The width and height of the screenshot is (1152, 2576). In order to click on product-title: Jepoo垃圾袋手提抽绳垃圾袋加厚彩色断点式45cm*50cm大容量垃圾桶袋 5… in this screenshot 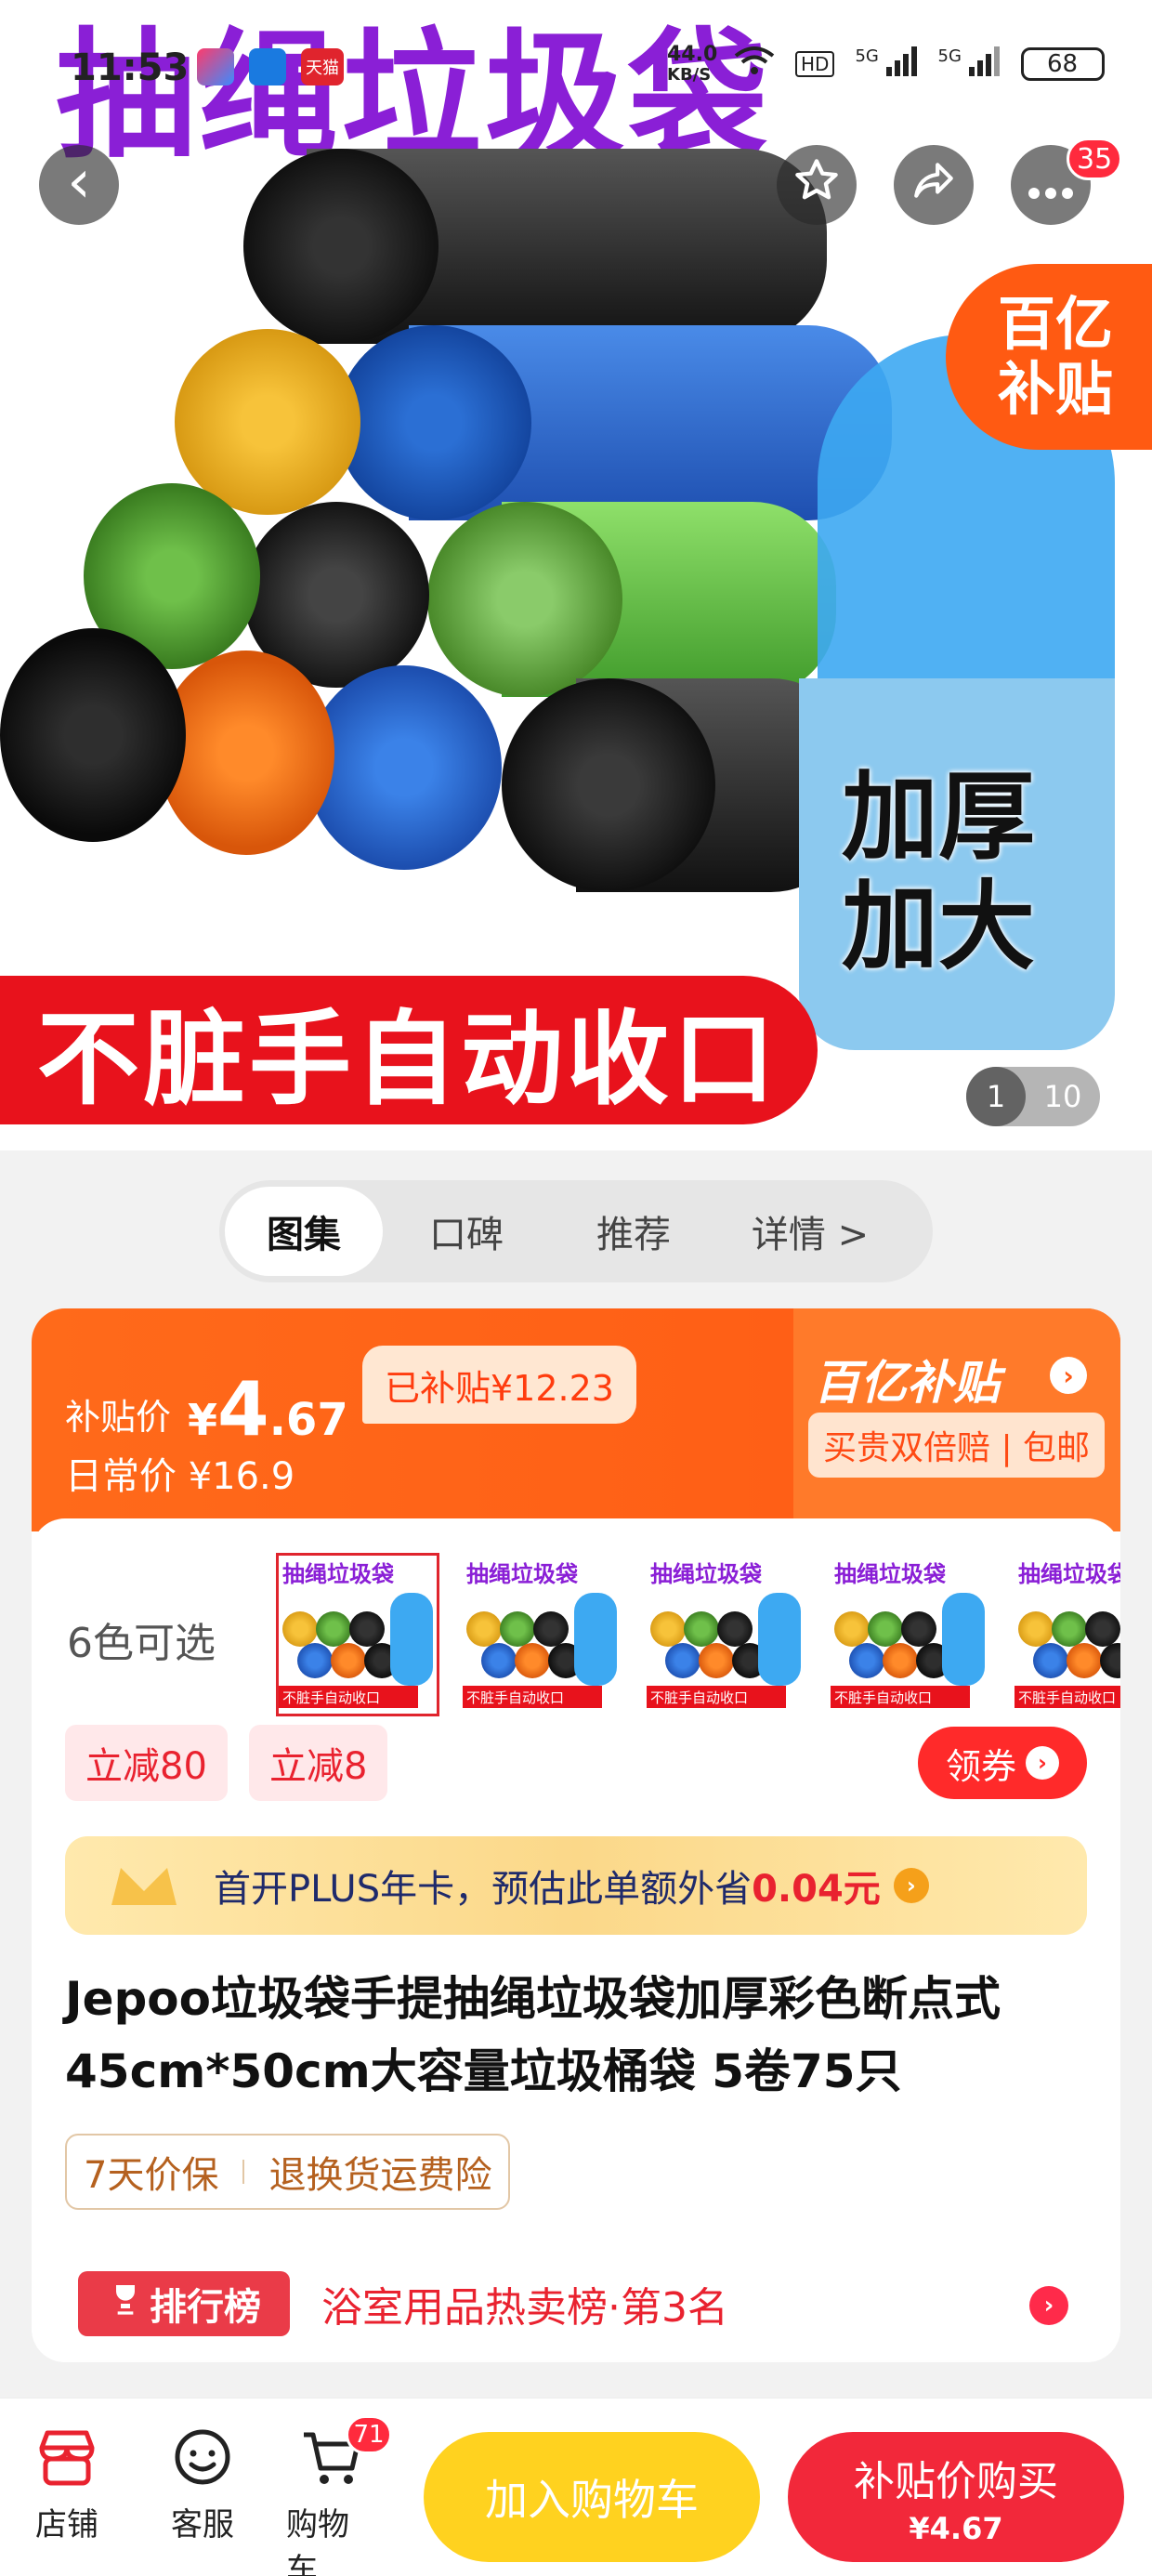, I will do `click(533, 2035)`.